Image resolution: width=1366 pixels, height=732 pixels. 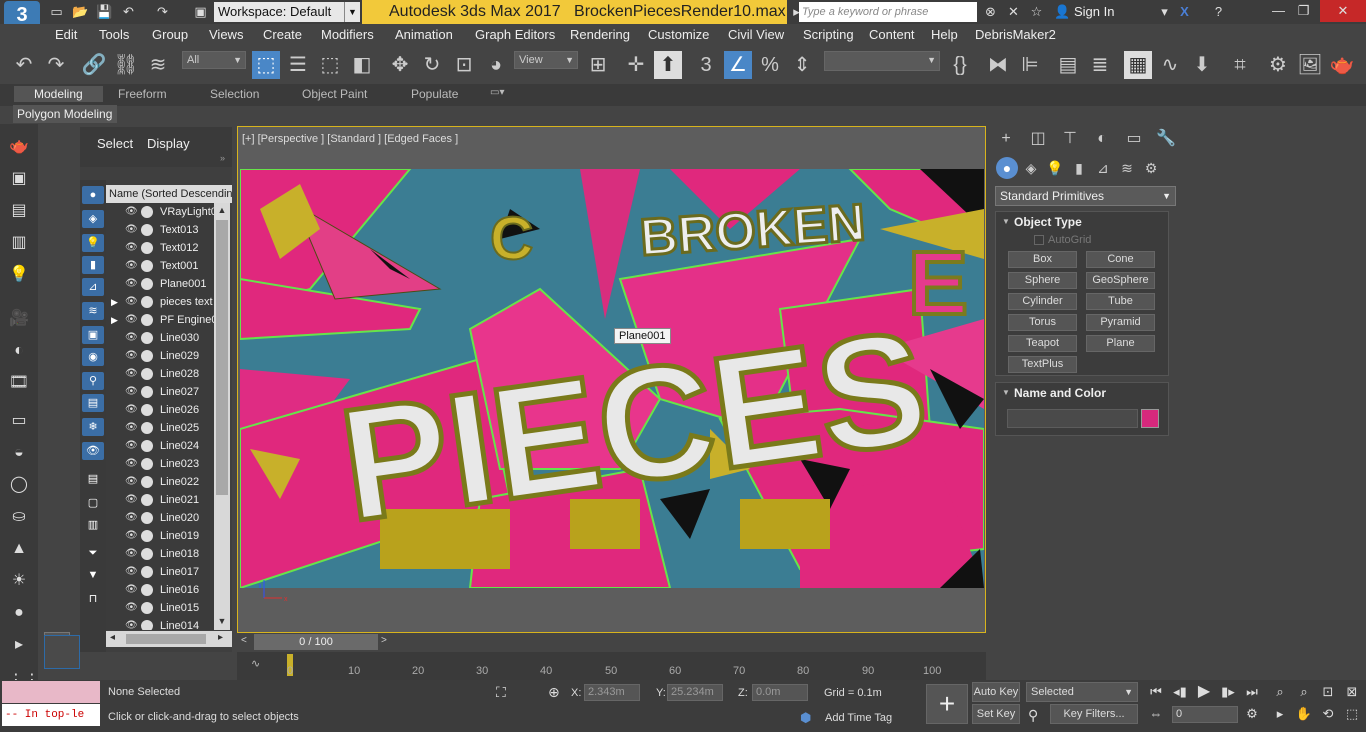 What do you see at coordinates (805, 718) in the screenshot?
I see `time-tag-icon: ⬢` at bounding box center [805, 718].